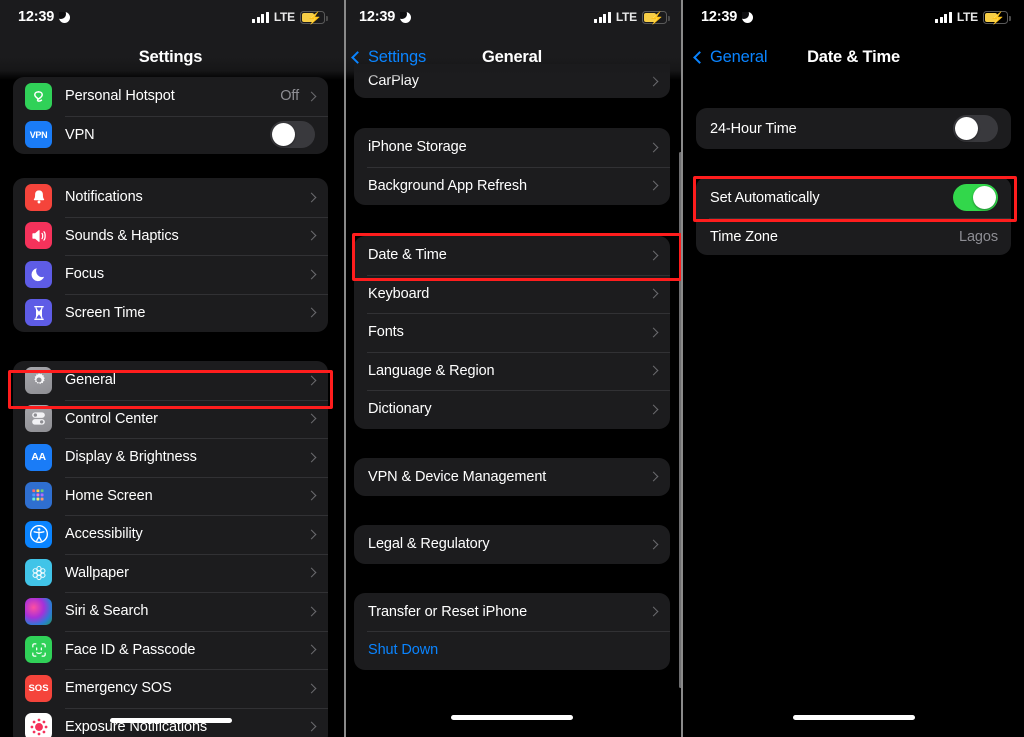  Describe the element at coordinates (853, 128) in the screenshot. I see `row-24-hour-time: 24-Hour Time` at that location.